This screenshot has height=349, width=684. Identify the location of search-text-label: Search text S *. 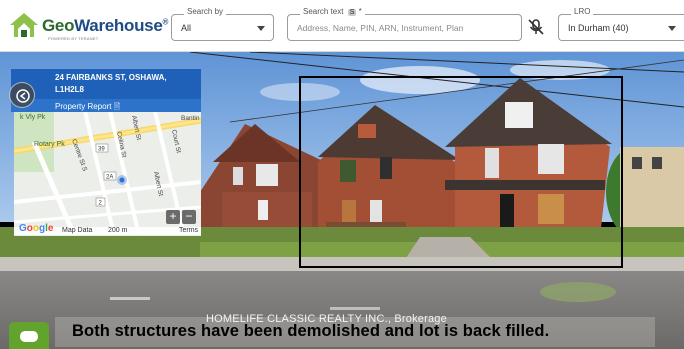
(332, 11).